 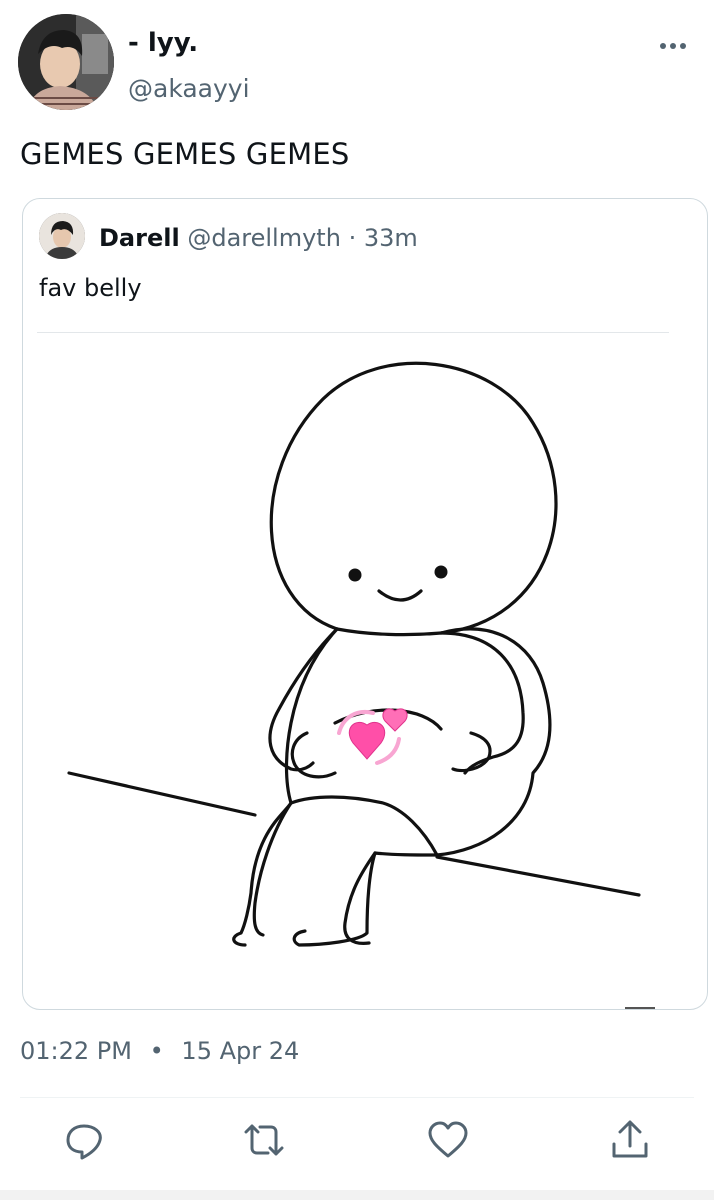 I want to click on reply-button, so click(x=86, y=1140).